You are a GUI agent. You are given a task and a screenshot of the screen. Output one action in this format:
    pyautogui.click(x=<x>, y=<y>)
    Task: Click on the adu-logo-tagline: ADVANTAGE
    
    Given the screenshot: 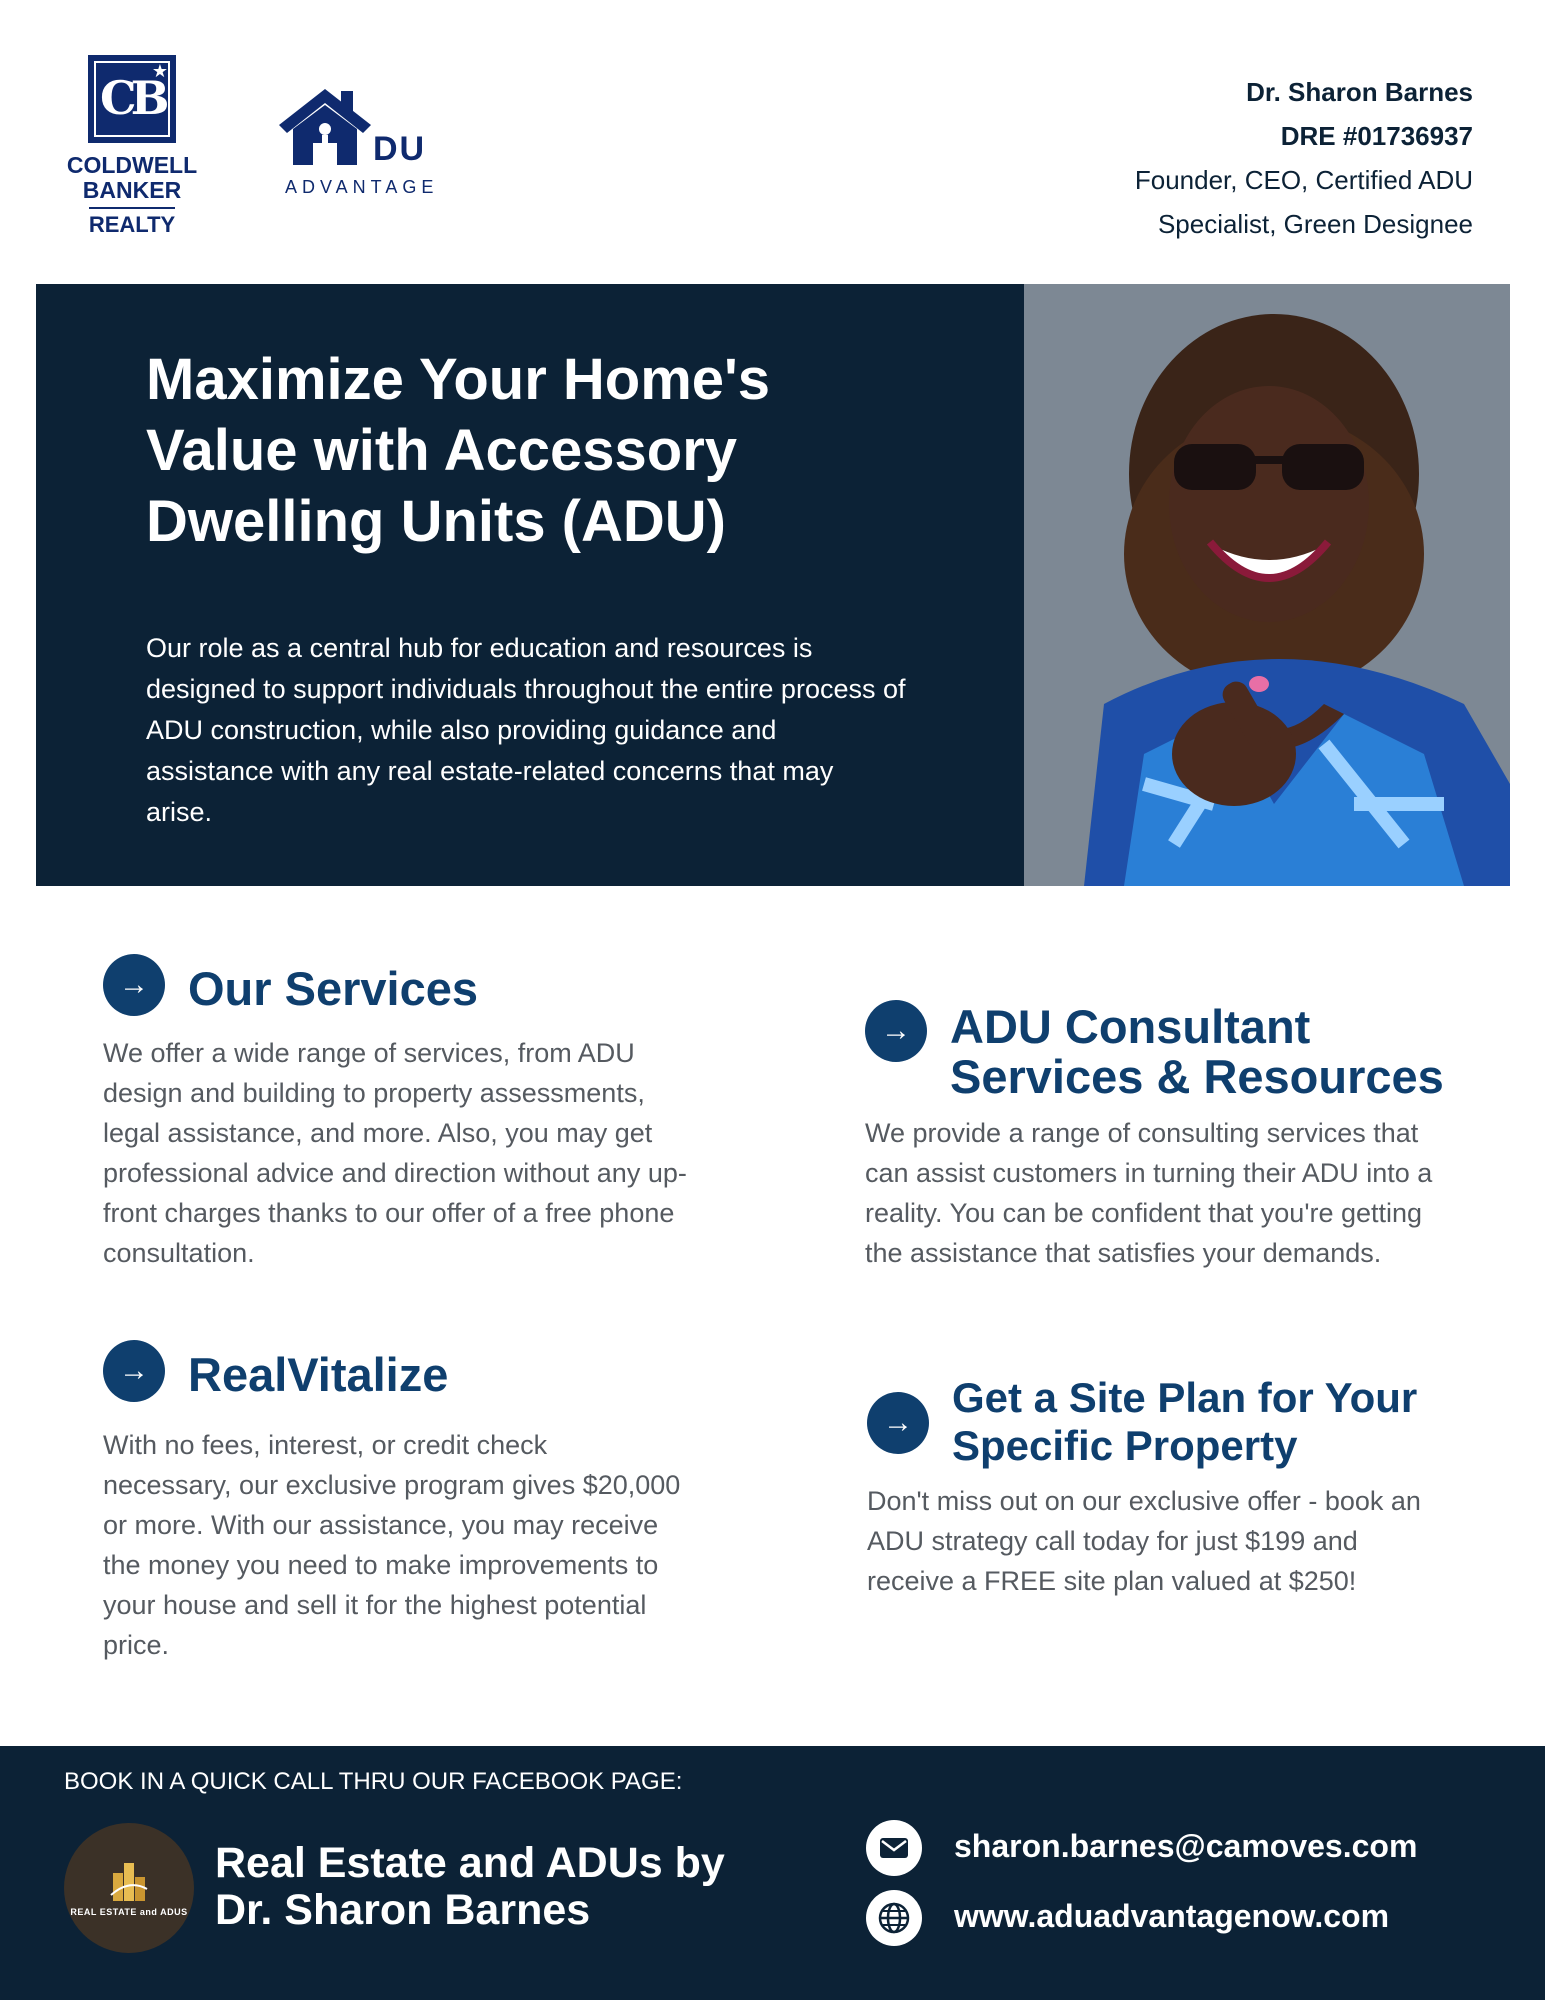 What is the action you would take?
    pyautogui.click(x=362, y=187)
    